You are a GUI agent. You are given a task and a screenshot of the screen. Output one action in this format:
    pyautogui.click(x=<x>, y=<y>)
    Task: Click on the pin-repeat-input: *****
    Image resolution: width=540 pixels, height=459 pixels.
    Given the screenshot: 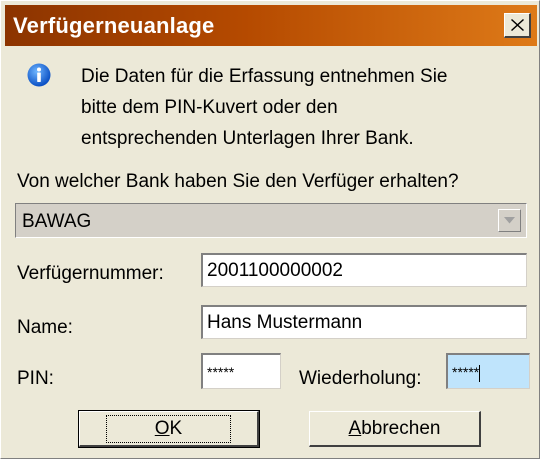 What is the action you would take?
    pyautogui.click(x=488, y=371)
    